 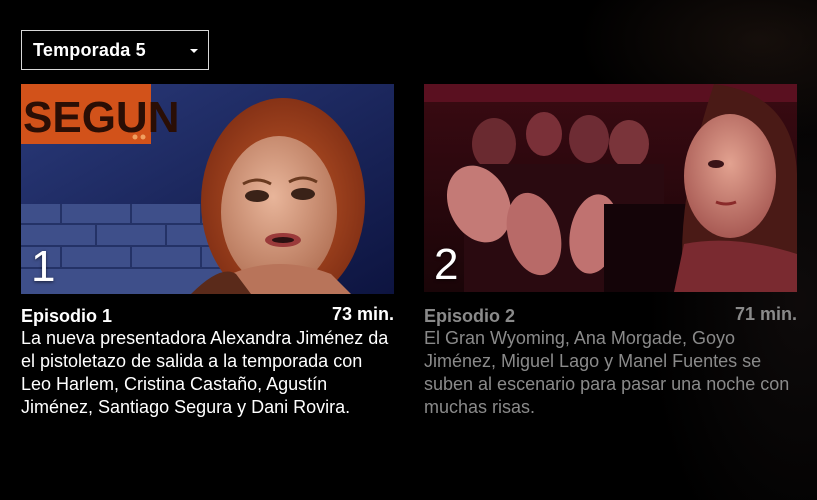 I want to click on episode-duration: 71 min., so click(x=765, y=314).